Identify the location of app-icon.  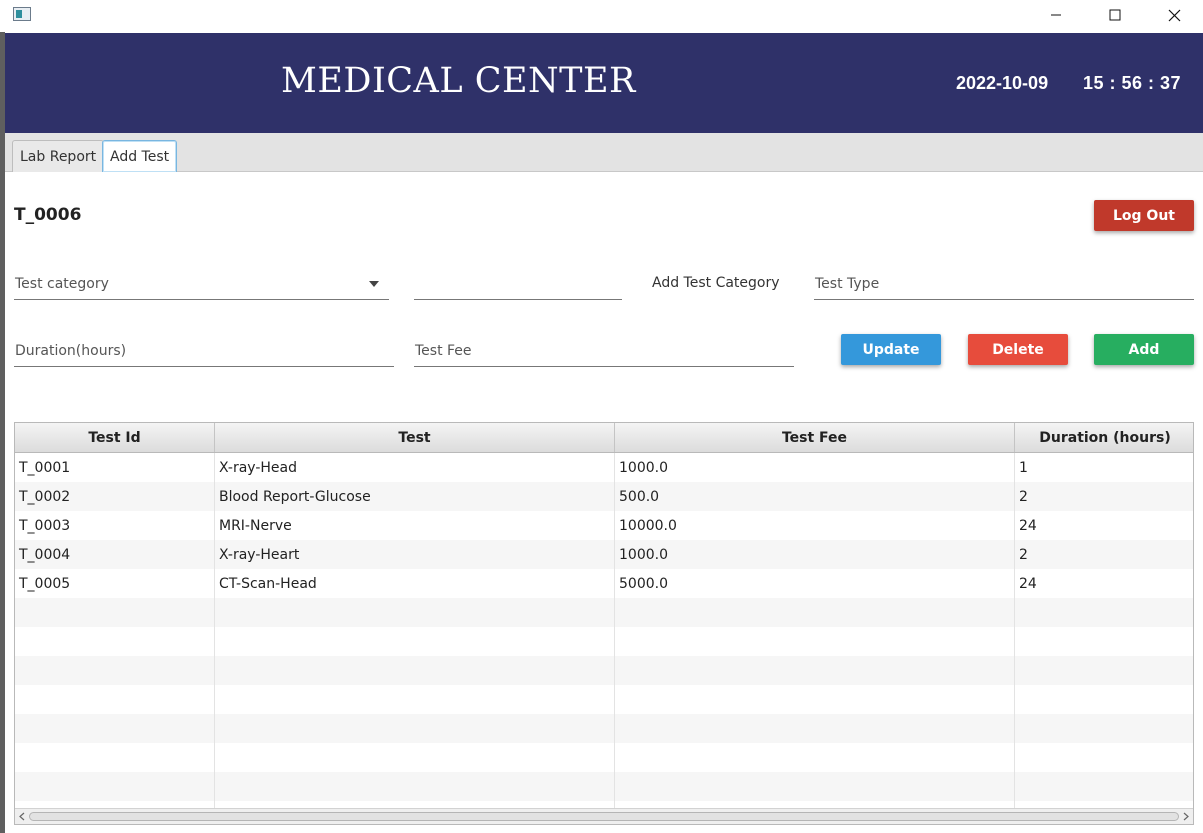
(22, 14).